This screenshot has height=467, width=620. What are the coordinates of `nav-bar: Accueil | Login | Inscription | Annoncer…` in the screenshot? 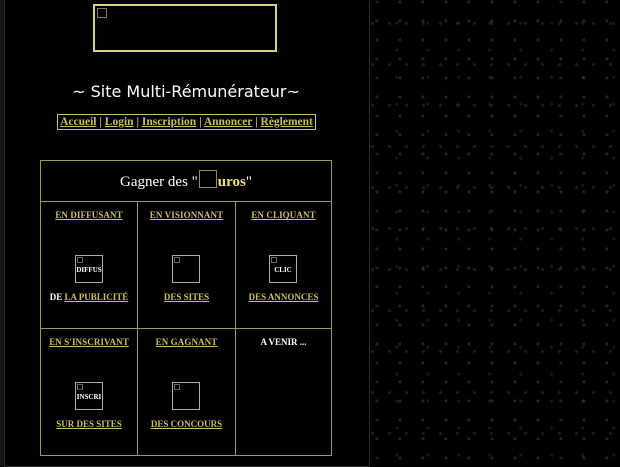 It's located at (186, 122).